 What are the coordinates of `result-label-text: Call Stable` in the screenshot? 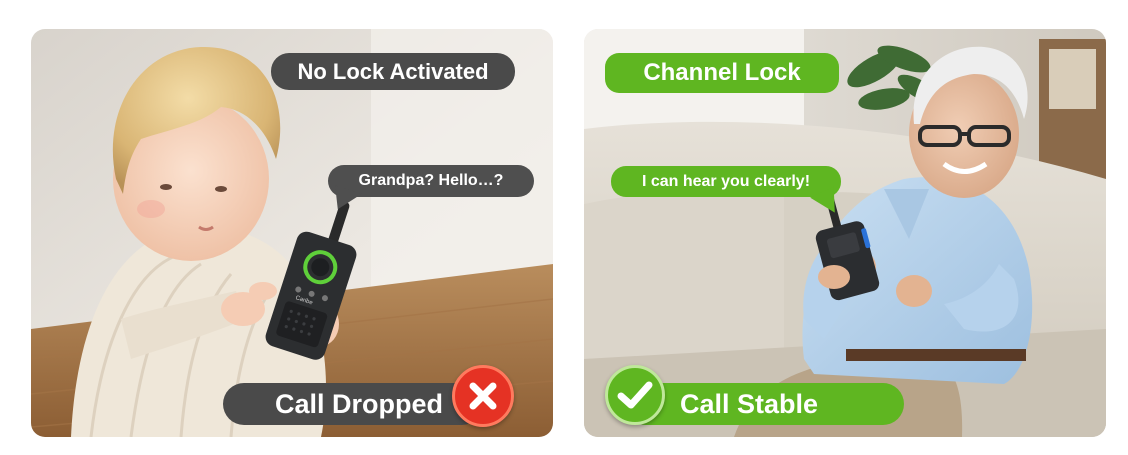 It's located at (749, 403).